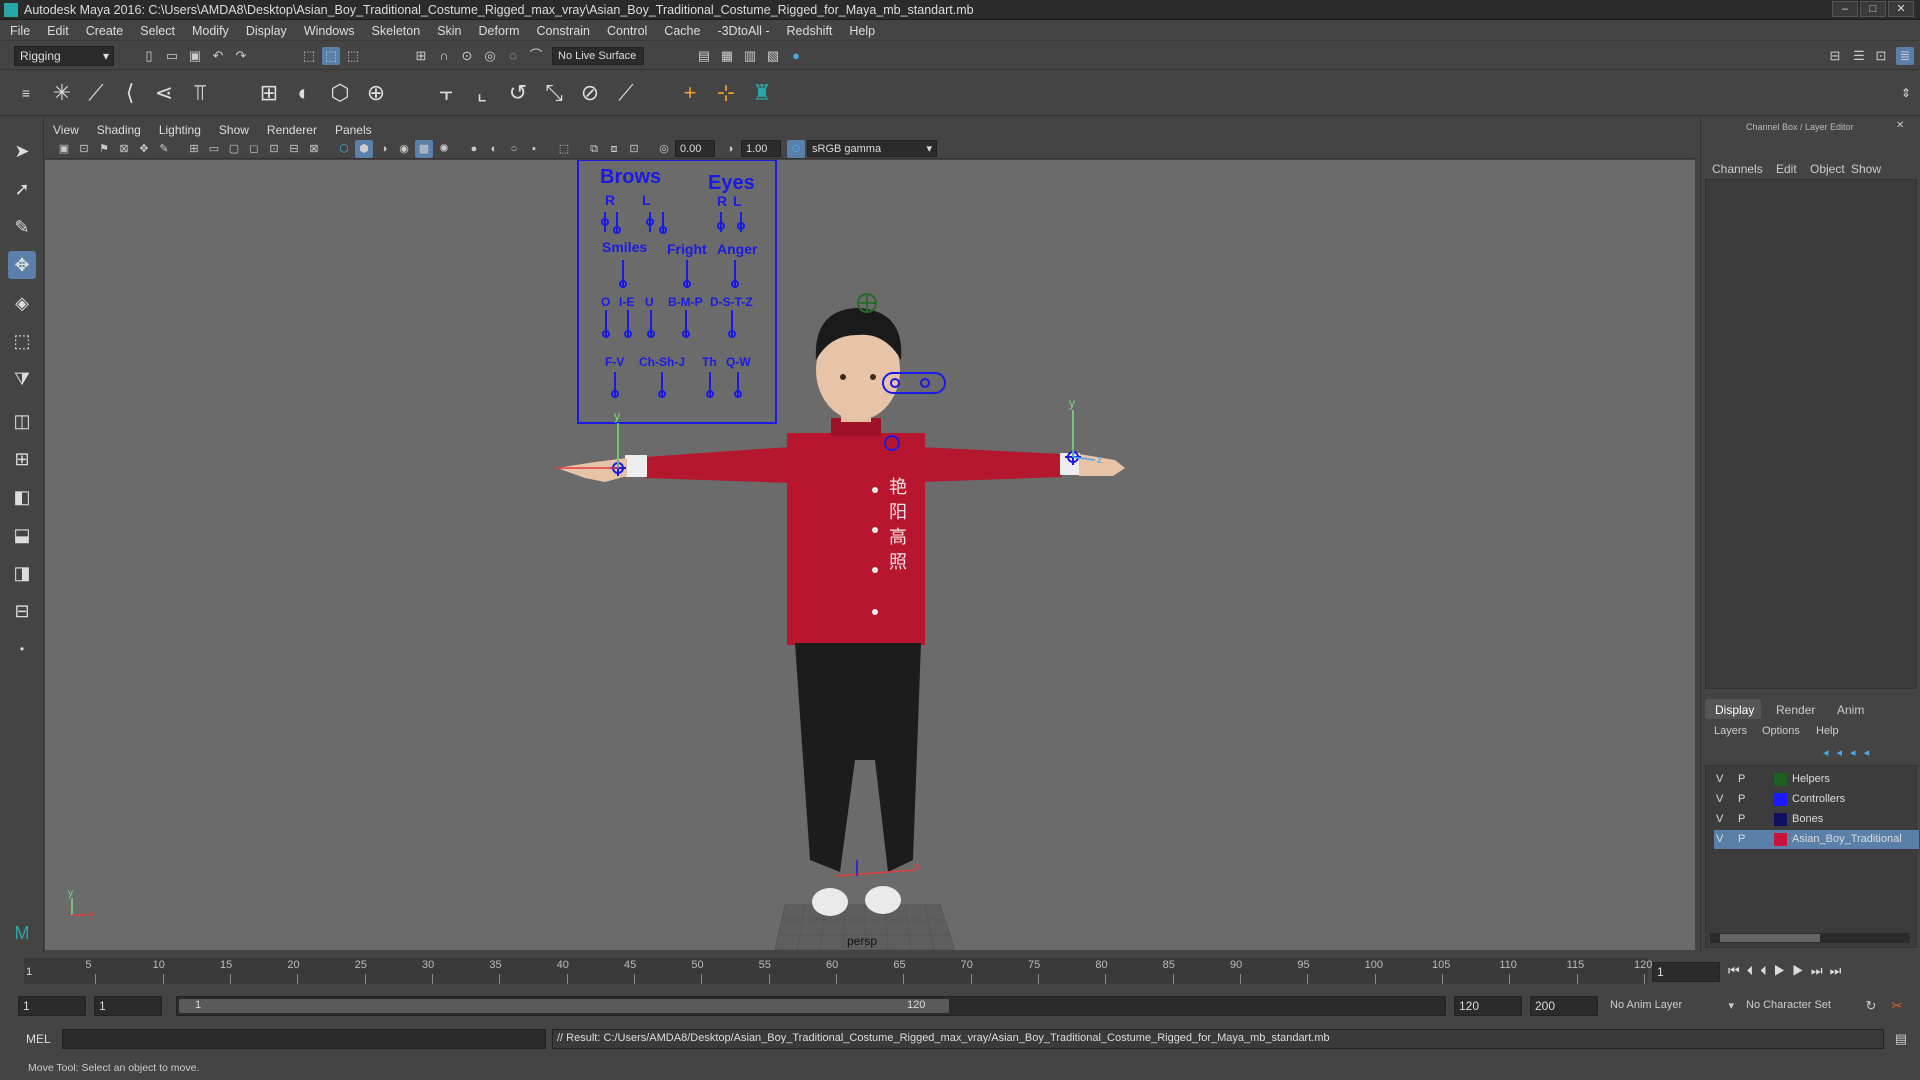  I want to click on scene-start-field: 1, so click(52, 1006).